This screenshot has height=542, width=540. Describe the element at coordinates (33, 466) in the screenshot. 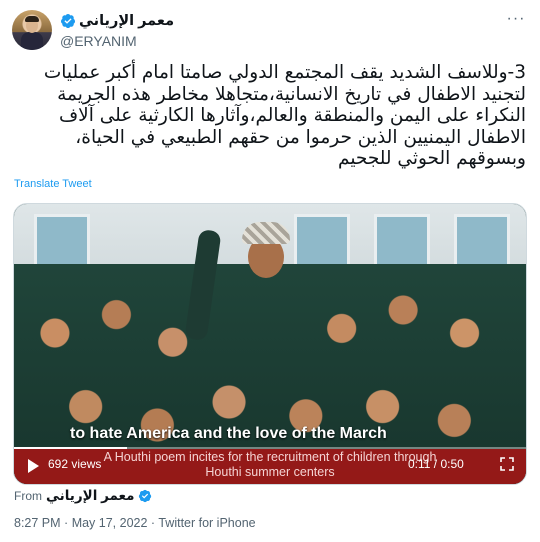

I see `play-icon` at that location.